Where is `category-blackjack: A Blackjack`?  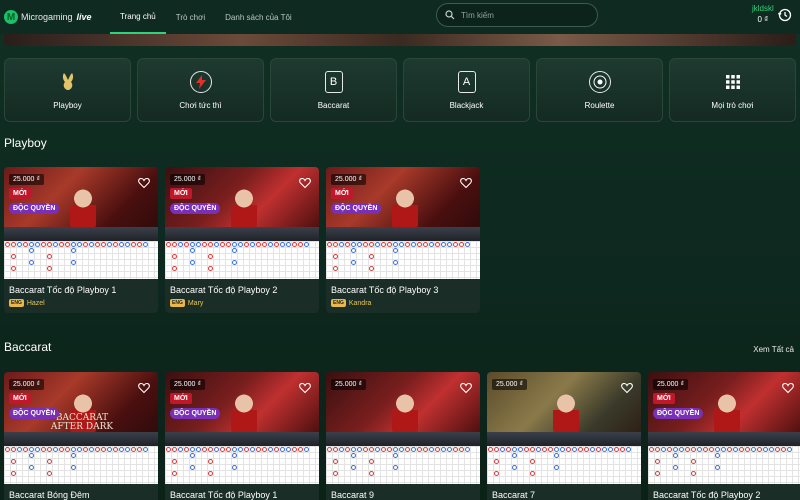 category-blackjack: A Blackjack is located at coordinates (466, 90).